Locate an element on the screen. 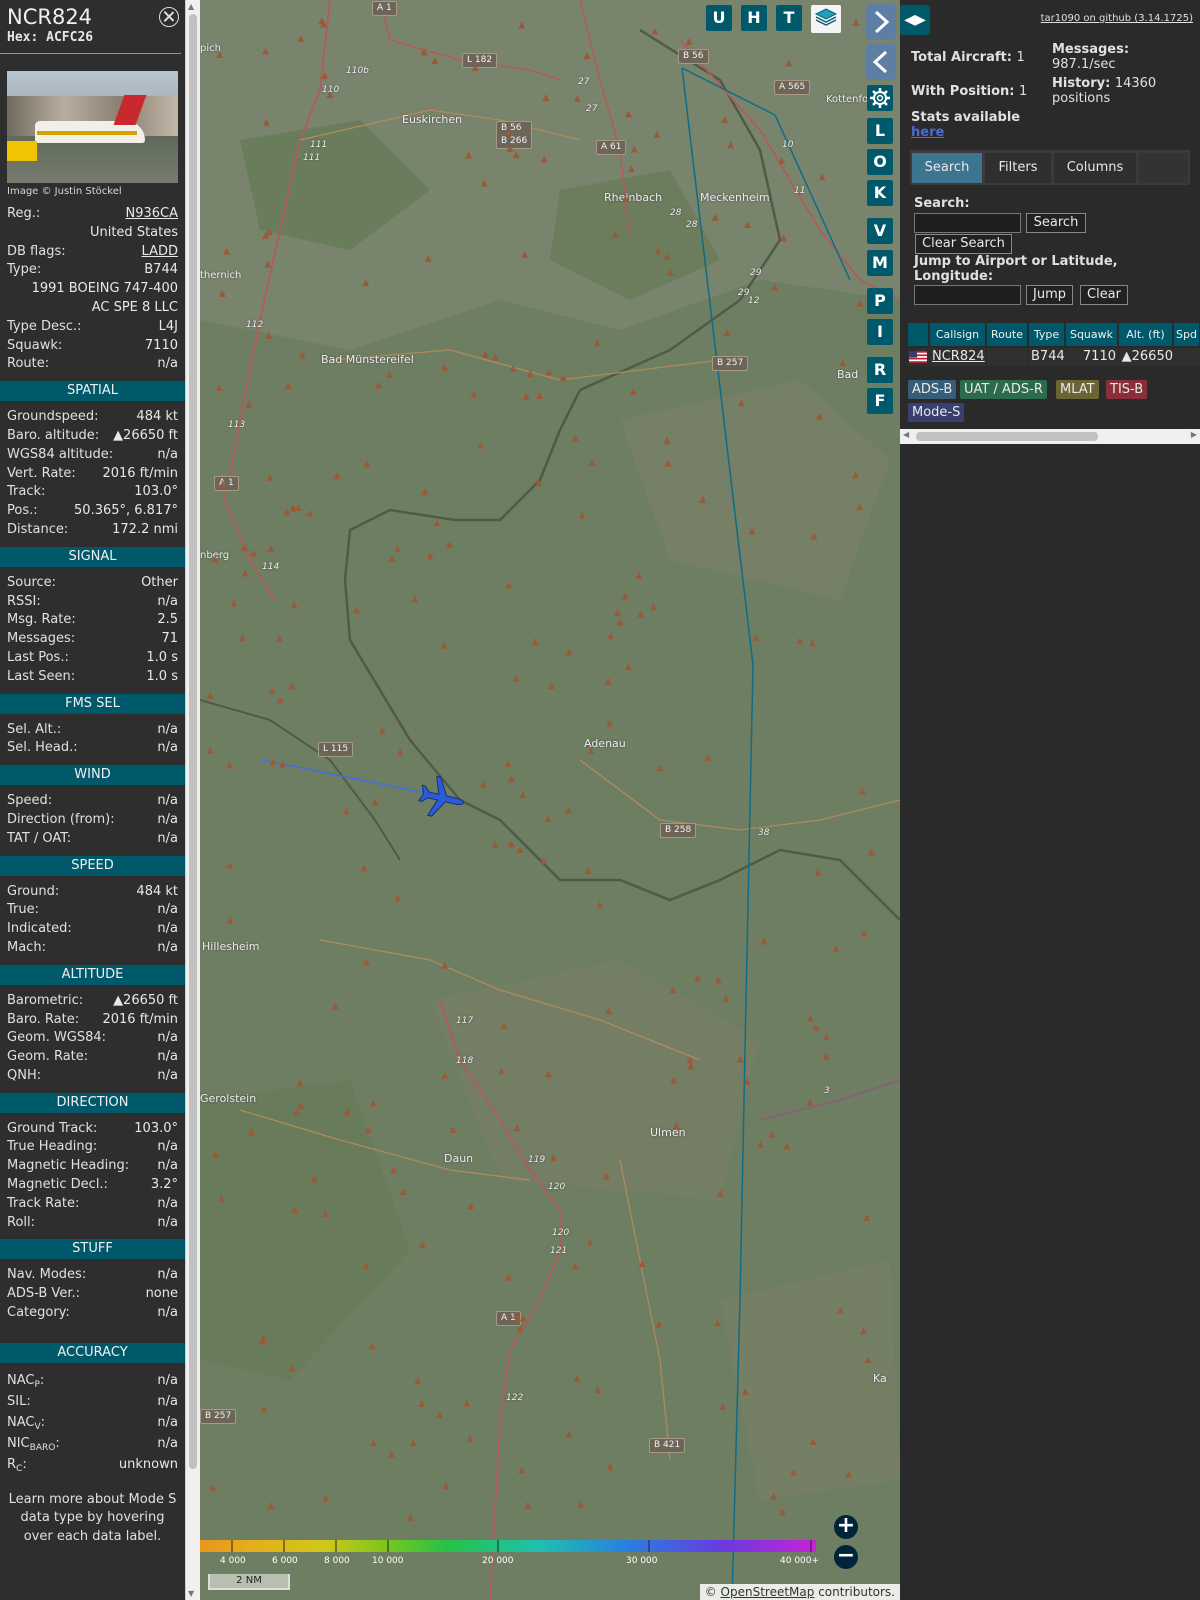 The height and width of the screenshot is (1600, 1200). wind-label: Direction (from): is located at coordinates (61, 820).